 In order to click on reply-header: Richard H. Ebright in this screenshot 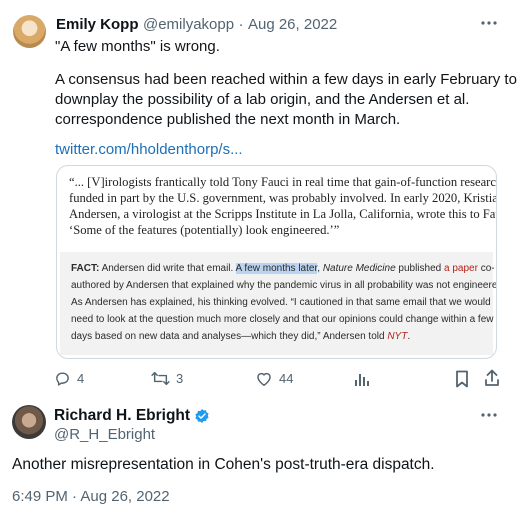, I will do `click(132, 416)`.